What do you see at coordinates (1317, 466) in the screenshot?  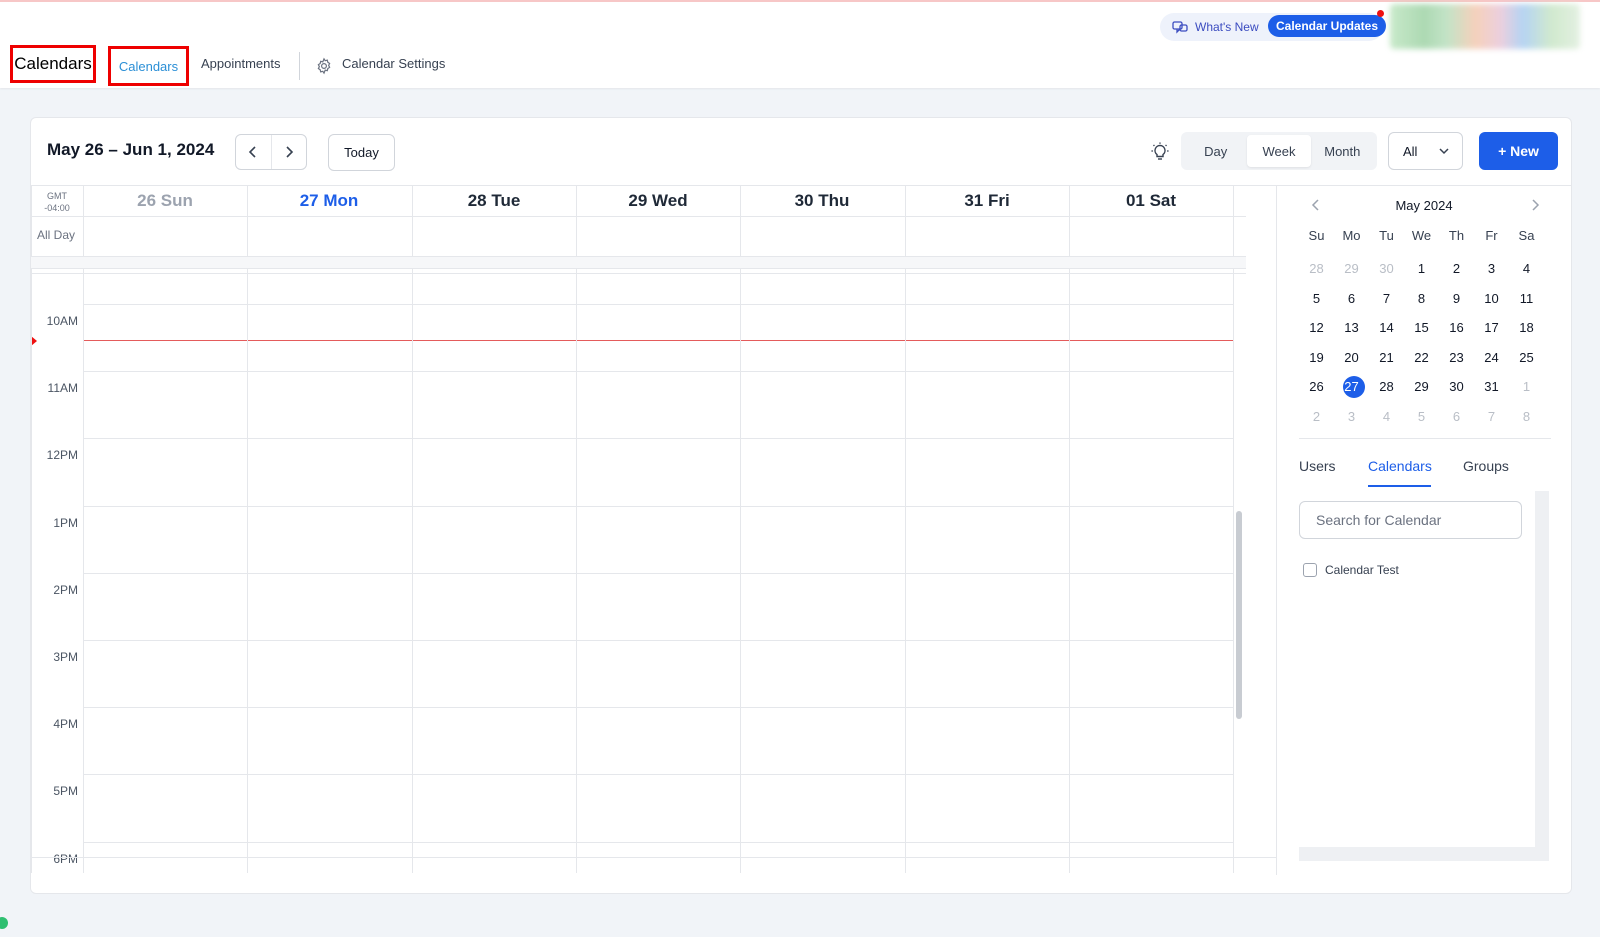 I see `tab-users: Users` at bounding box center [1317, 466].